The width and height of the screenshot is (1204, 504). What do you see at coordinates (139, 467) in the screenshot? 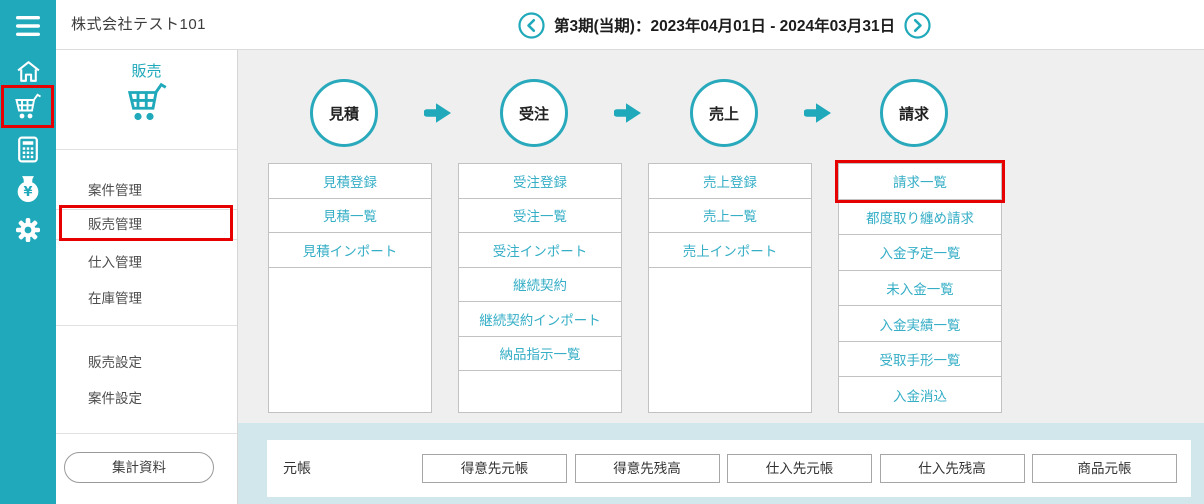
I see `summary-report-button: 集計資料` at bounding box center [139, 467].